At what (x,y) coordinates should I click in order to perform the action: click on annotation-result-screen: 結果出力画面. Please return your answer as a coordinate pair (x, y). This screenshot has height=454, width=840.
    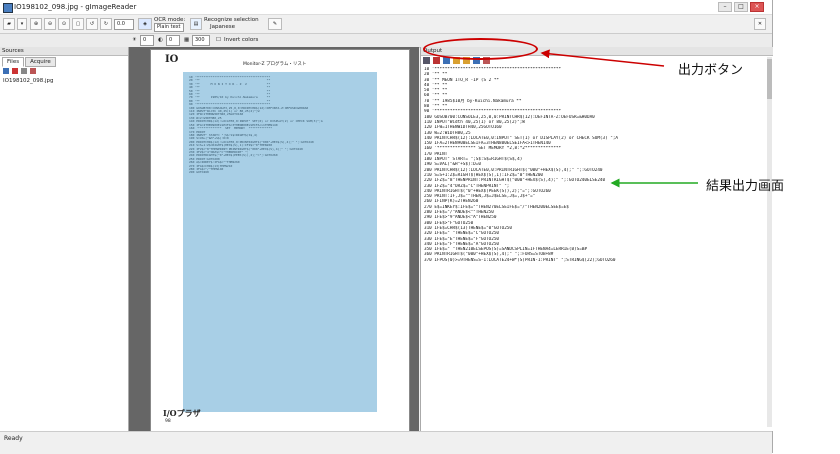
    Looking at the image, I should click on (745, 186).